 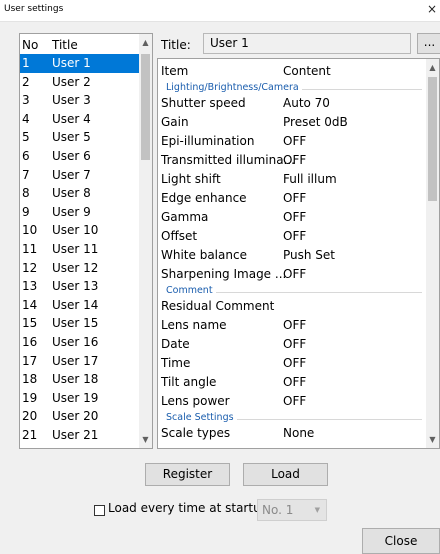 I want to click on table-row: Scale types None, so click(x=292, y=433).